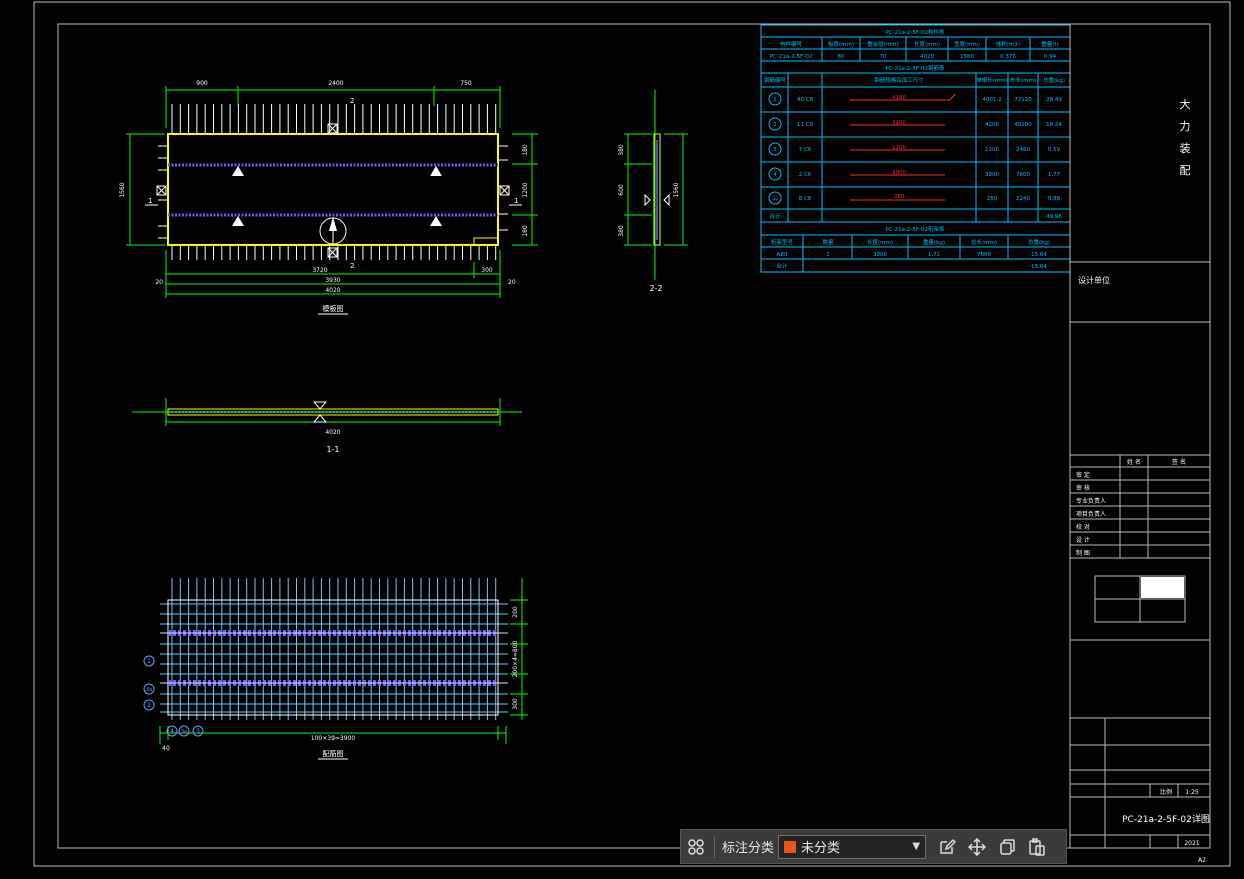 This screenshot has height=879, width=1244. Describe the element at coordinates (621, 231) in the screenshot. I see `side-dim-3: 380` at that location.